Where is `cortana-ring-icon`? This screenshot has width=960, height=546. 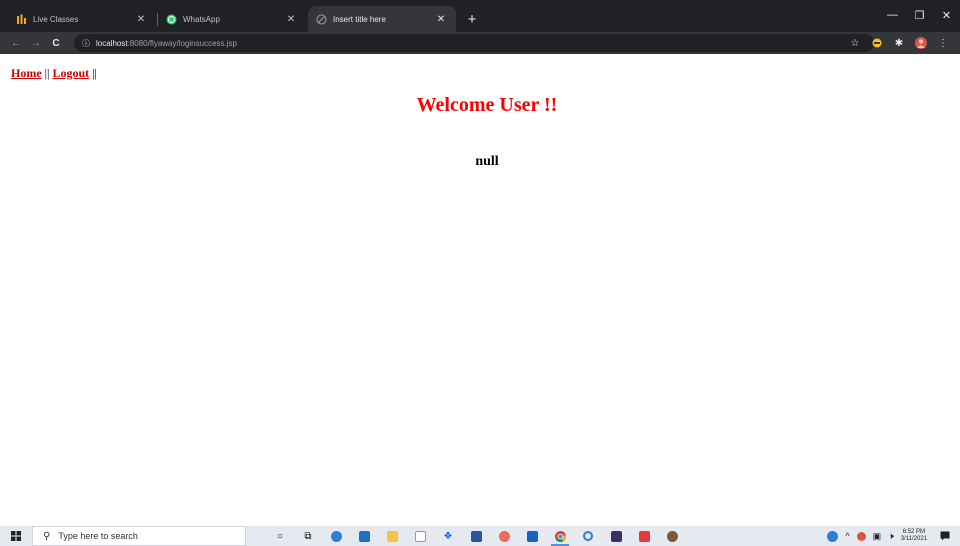 cortana-ring-icon is located at coordinates (588, 536).